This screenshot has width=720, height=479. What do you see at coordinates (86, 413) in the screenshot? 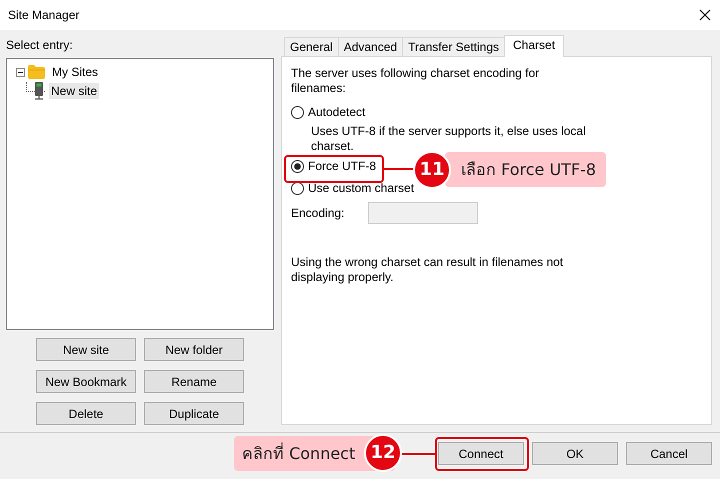
I see `tree-action-button: Delete` at bounding box center [86, 413].